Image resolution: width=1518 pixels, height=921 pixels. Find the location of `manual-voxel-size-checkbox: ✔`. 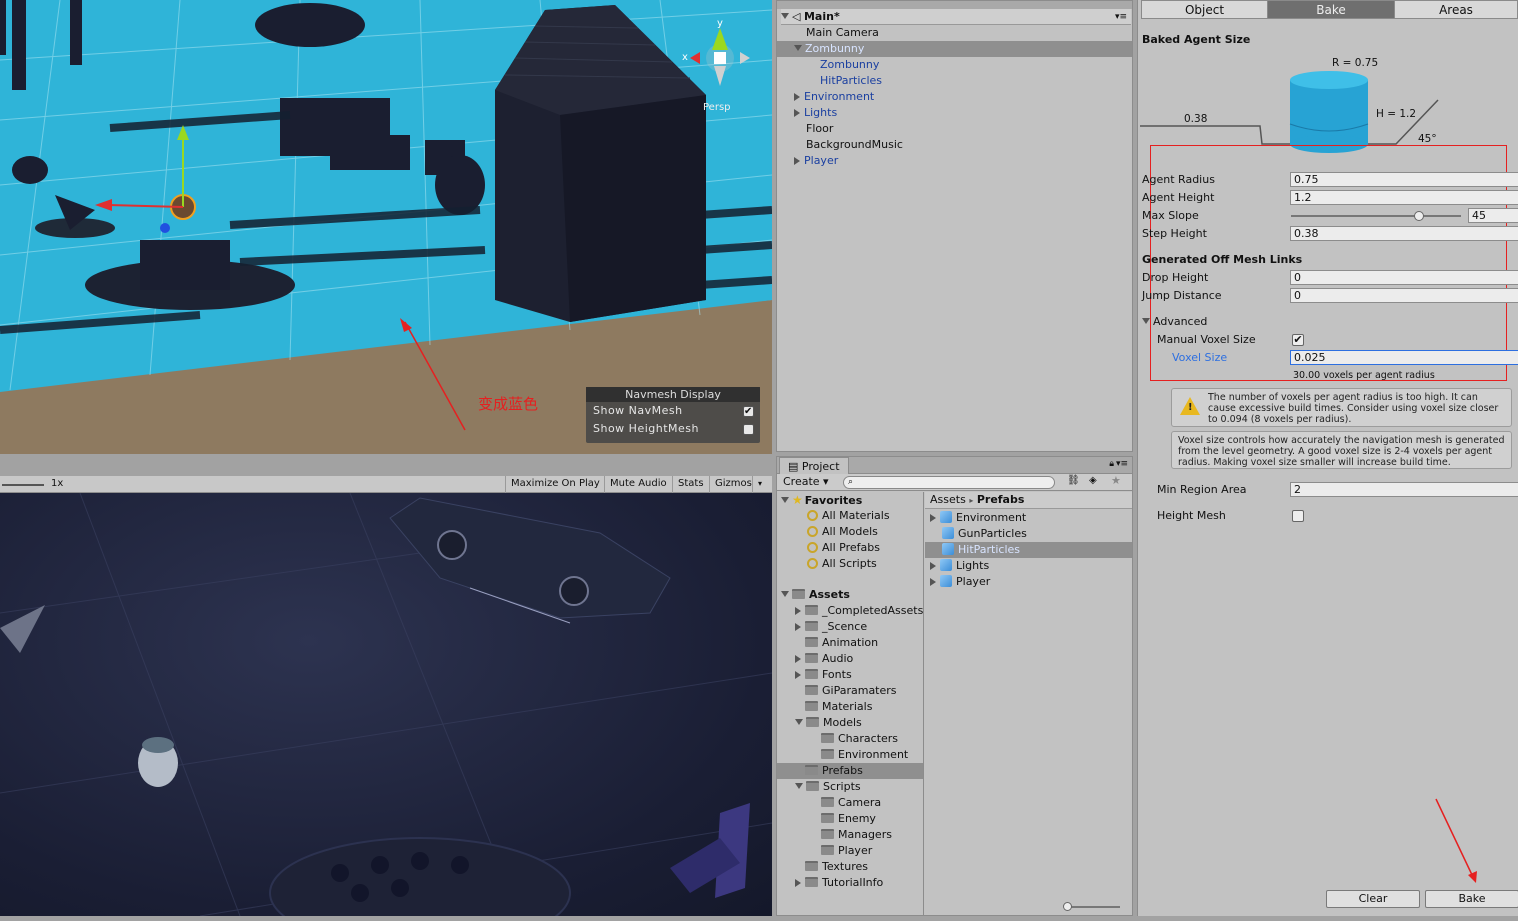

manual-voxel-size-checkbox: ✔ is located at coordinates (1298, 340).